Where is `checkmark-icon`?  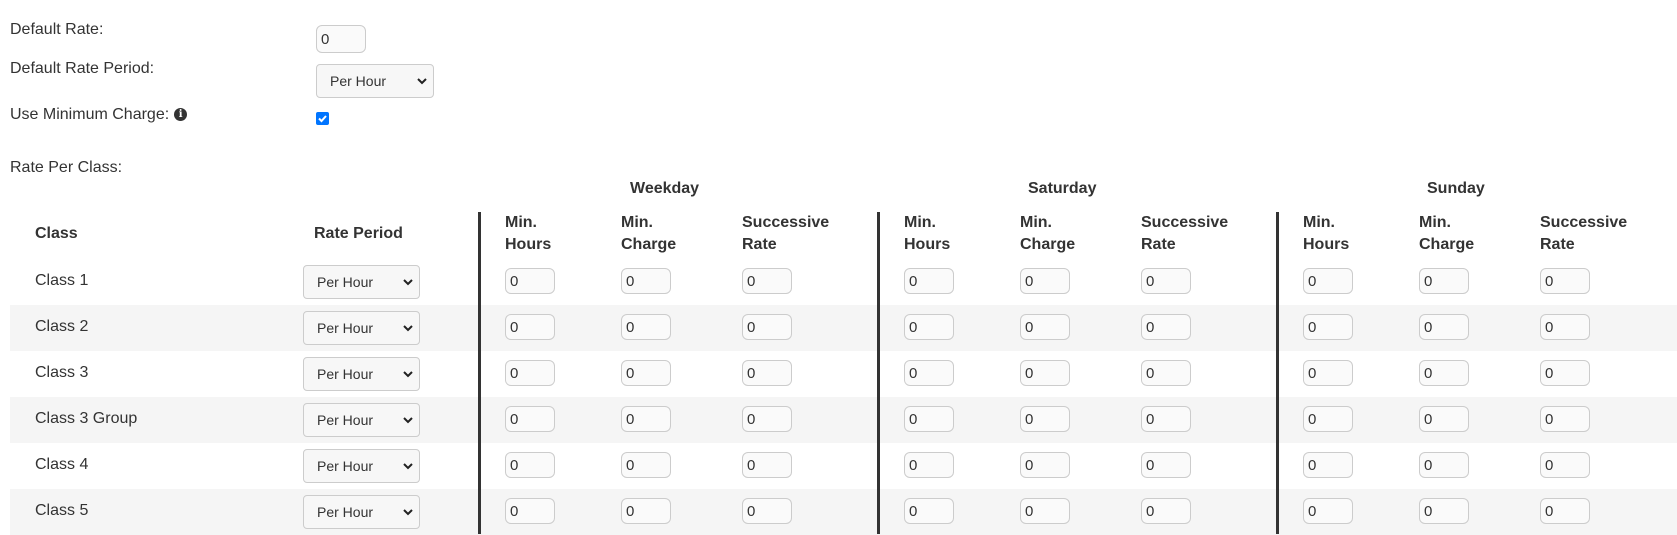 checkmark-icon is located at coordinates (322, 119).